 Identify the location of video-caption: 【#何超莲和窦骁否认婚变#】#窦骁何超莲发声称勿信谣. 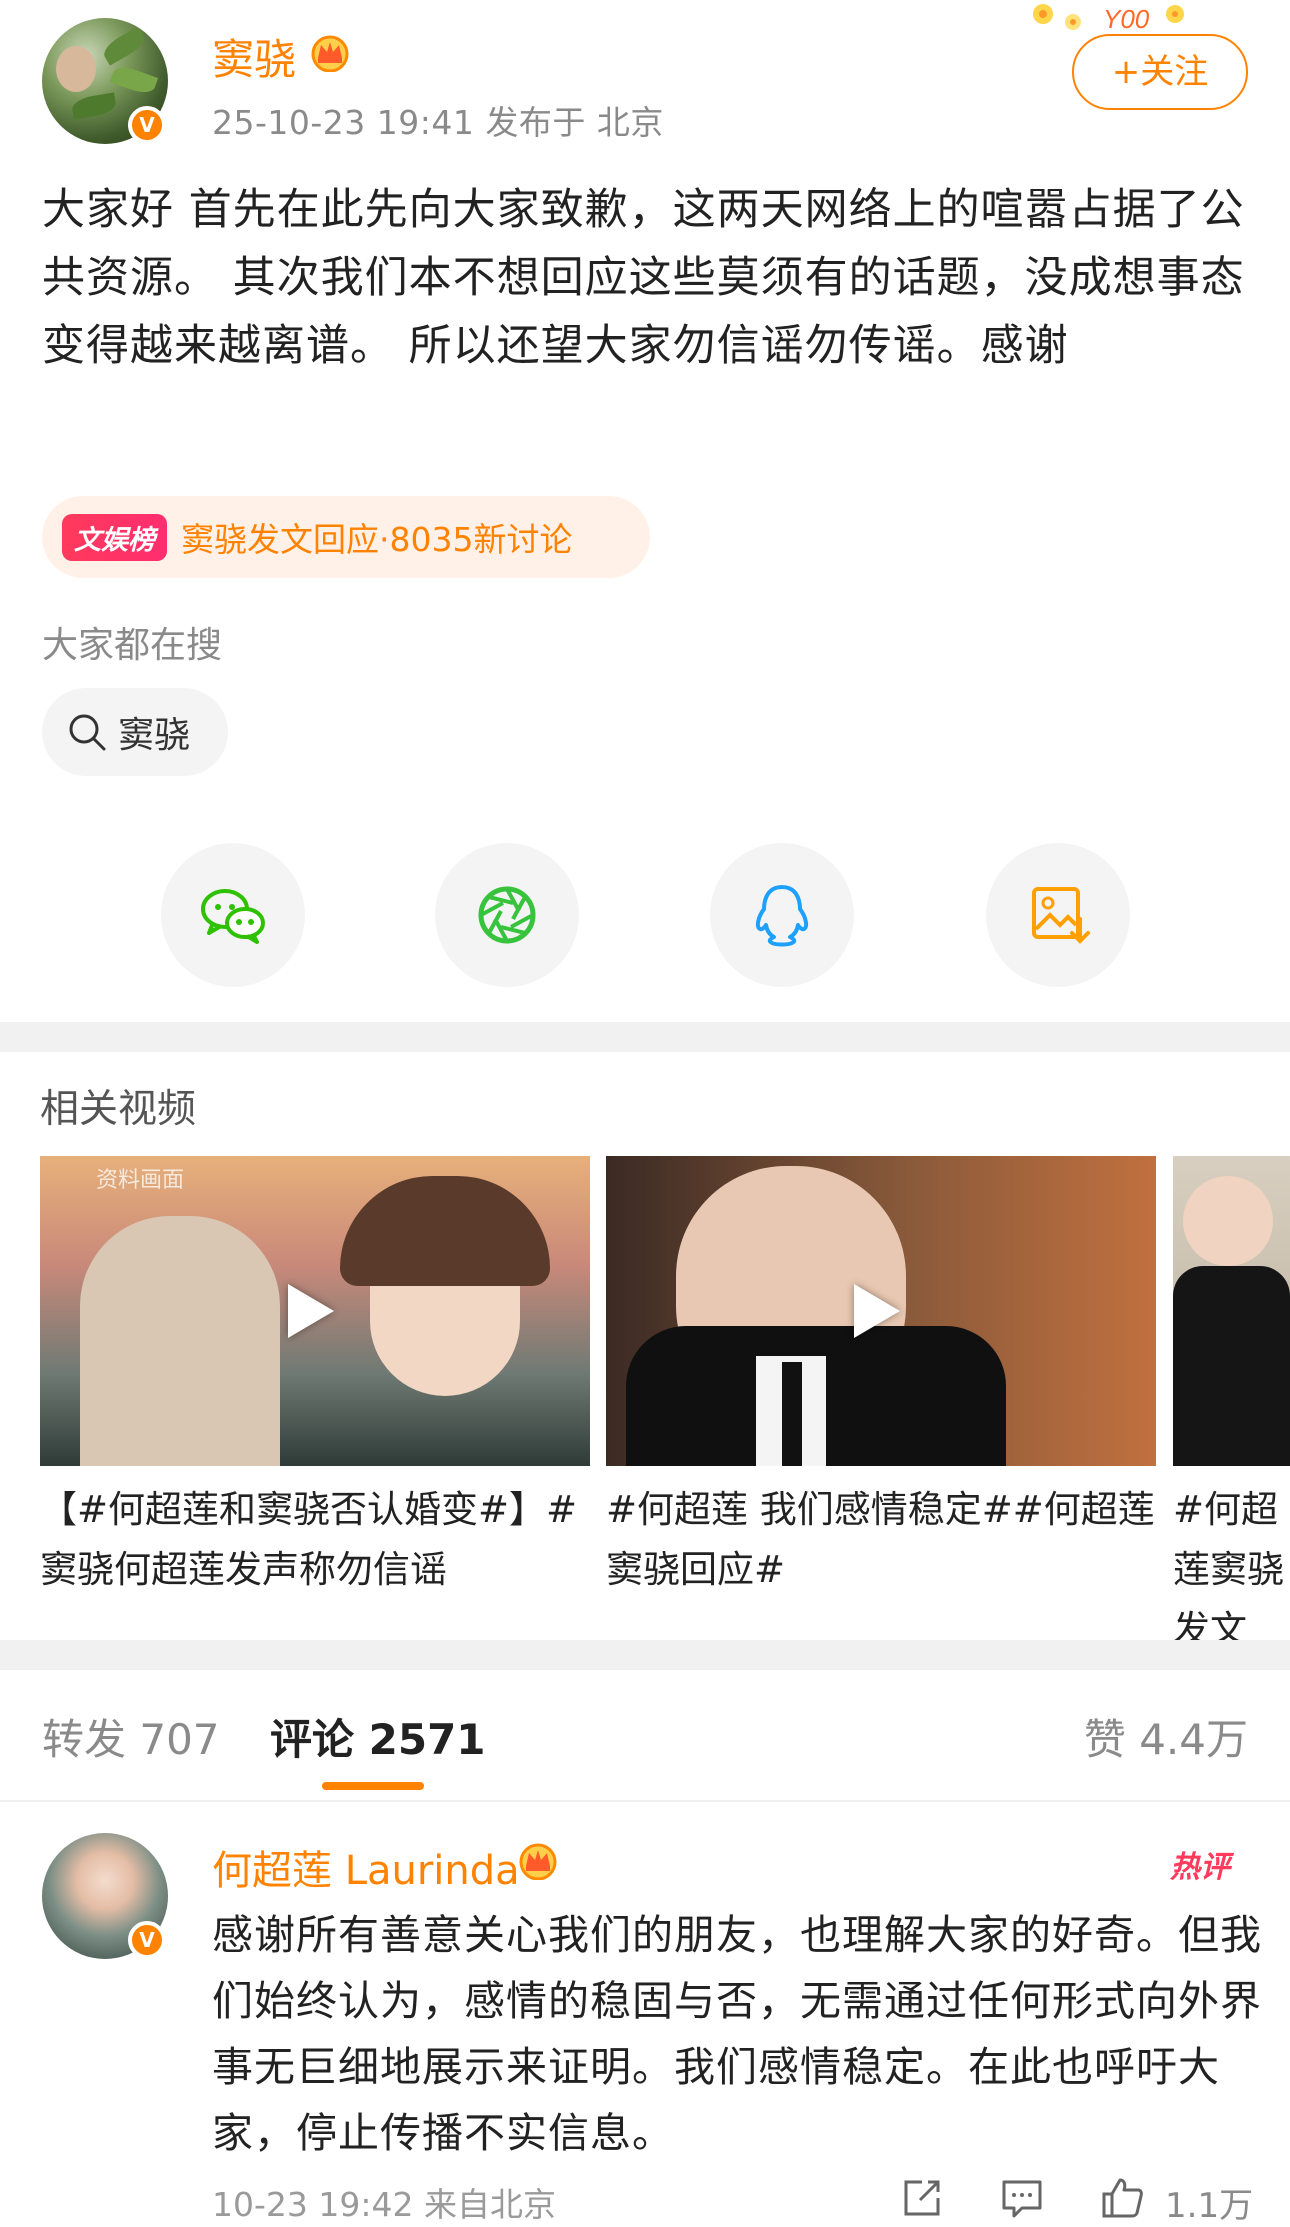
(309, 1539).